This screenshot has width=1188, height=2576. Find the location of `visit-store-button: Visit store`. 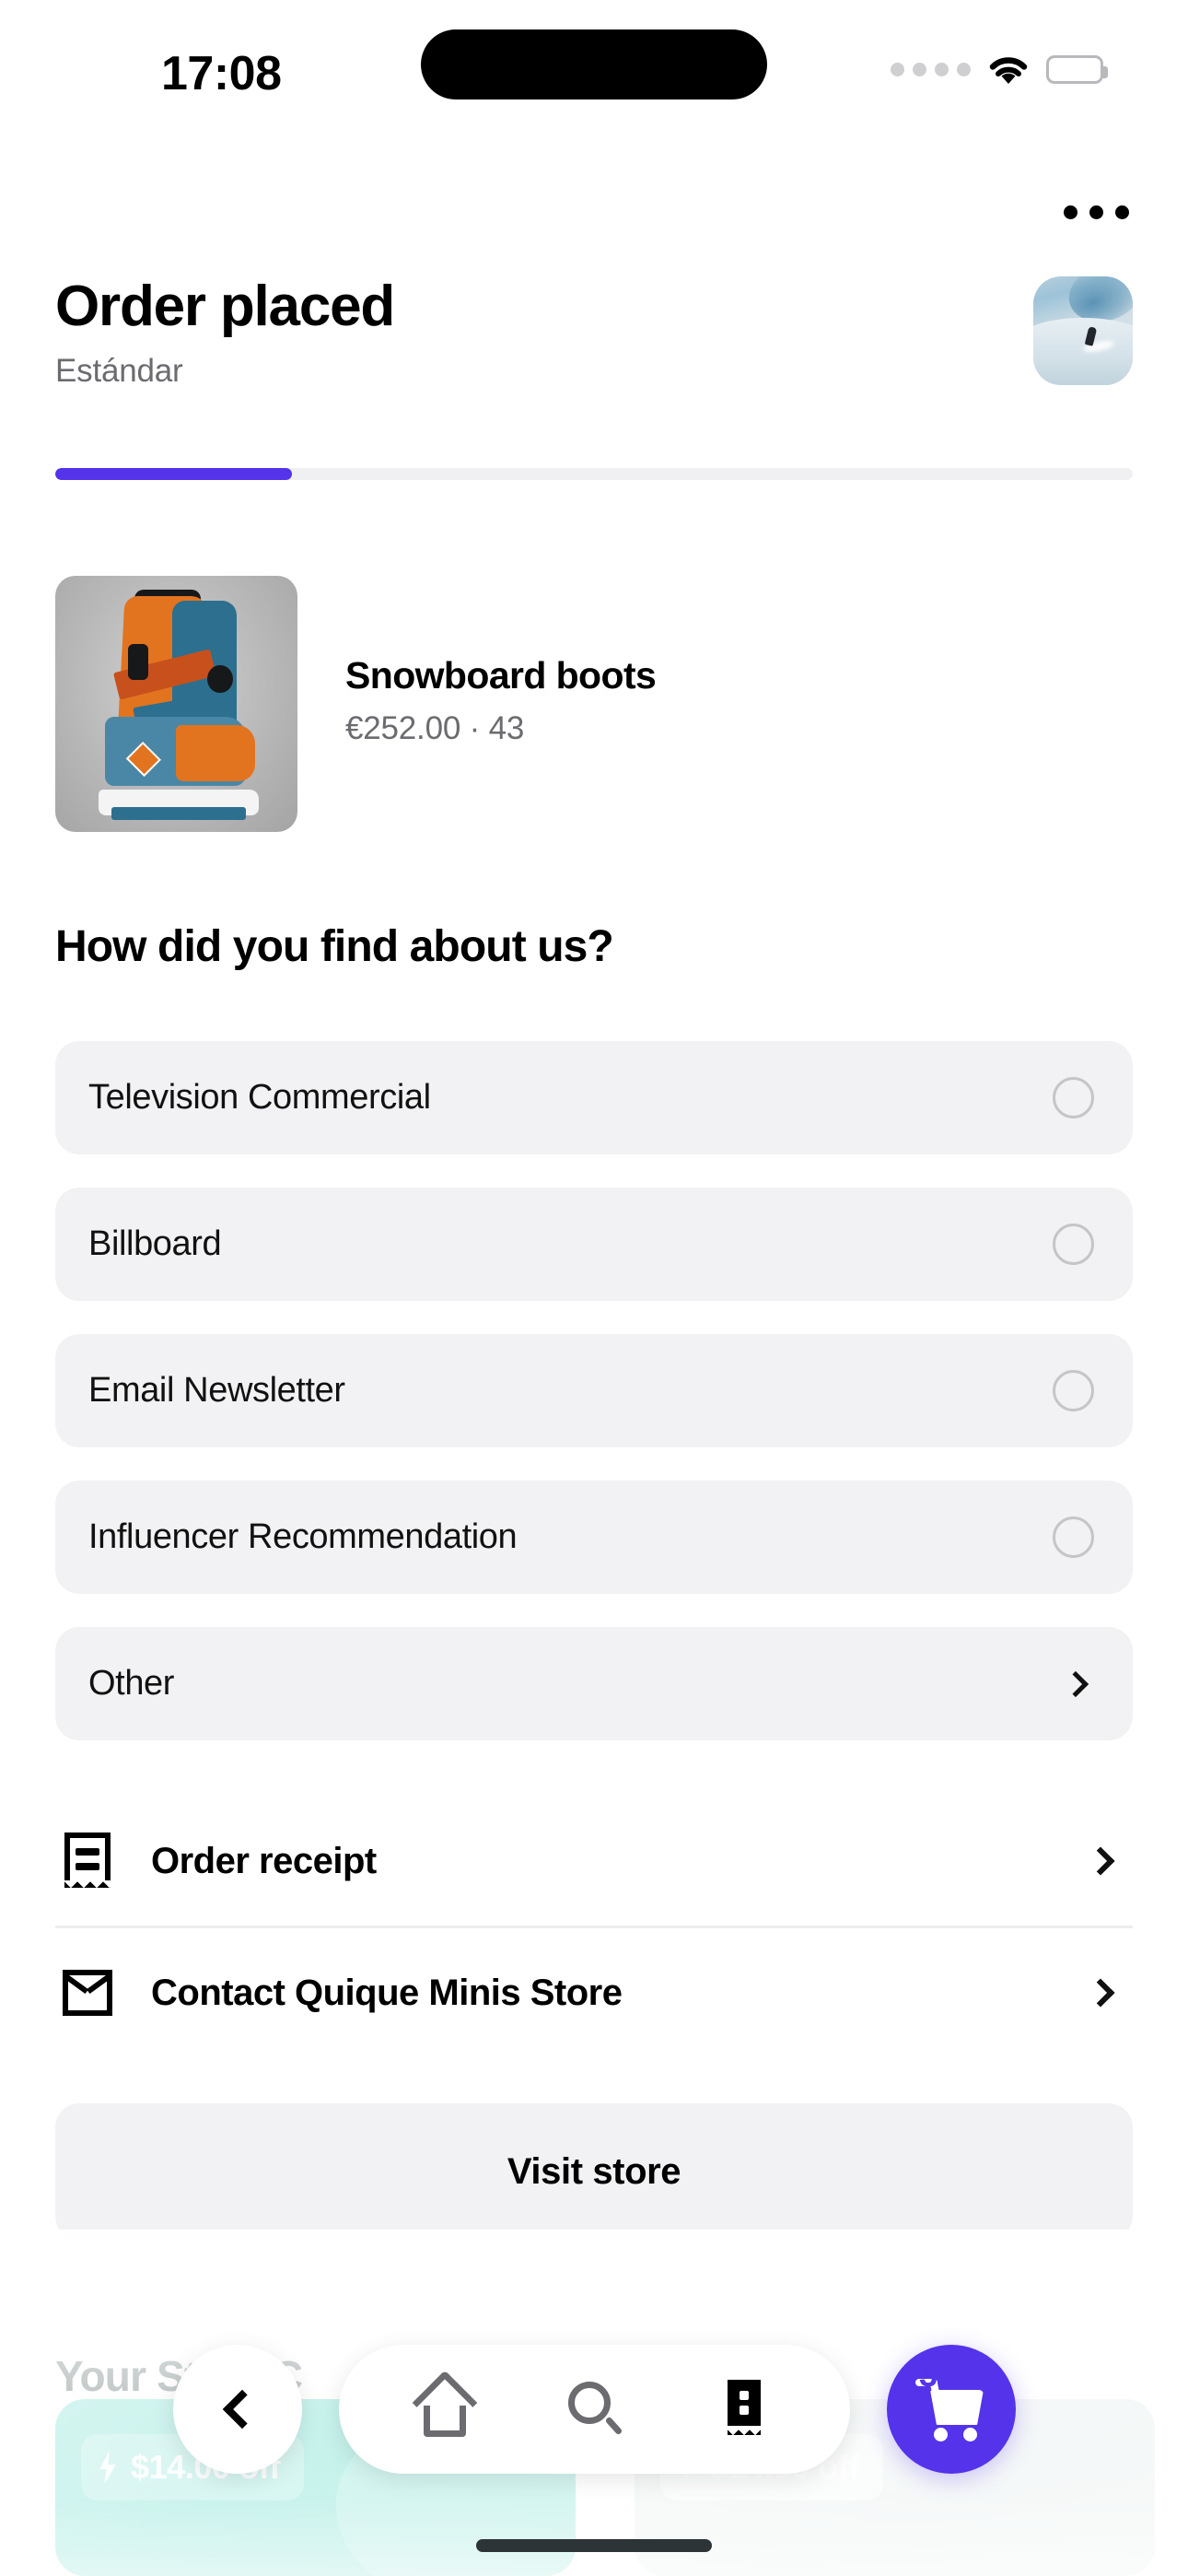

visit-store-button: Visit store is located at coordinates (594, 2171).